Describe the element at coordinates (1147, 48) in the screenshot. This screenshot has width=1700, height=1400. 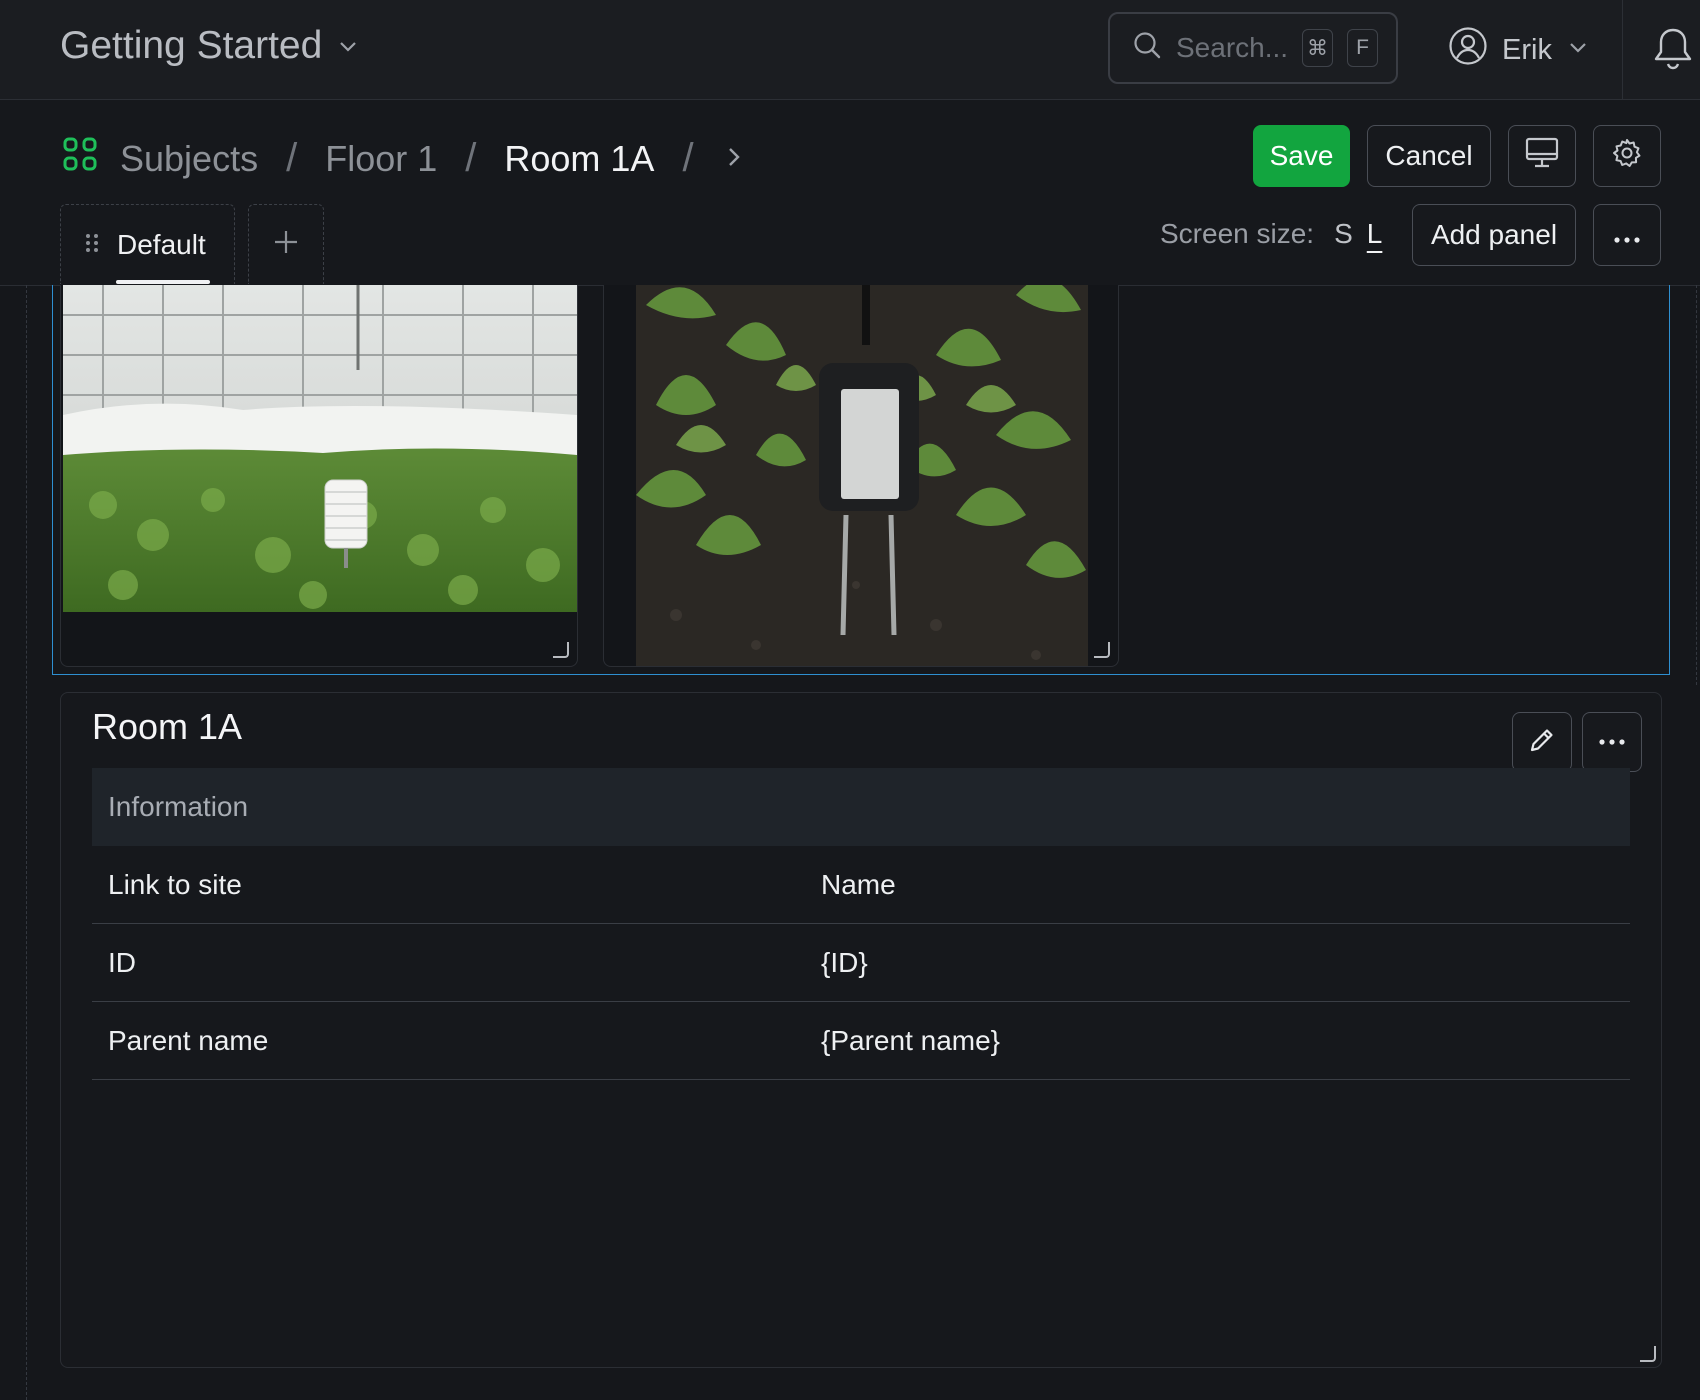
I see `search-icon` at that location.